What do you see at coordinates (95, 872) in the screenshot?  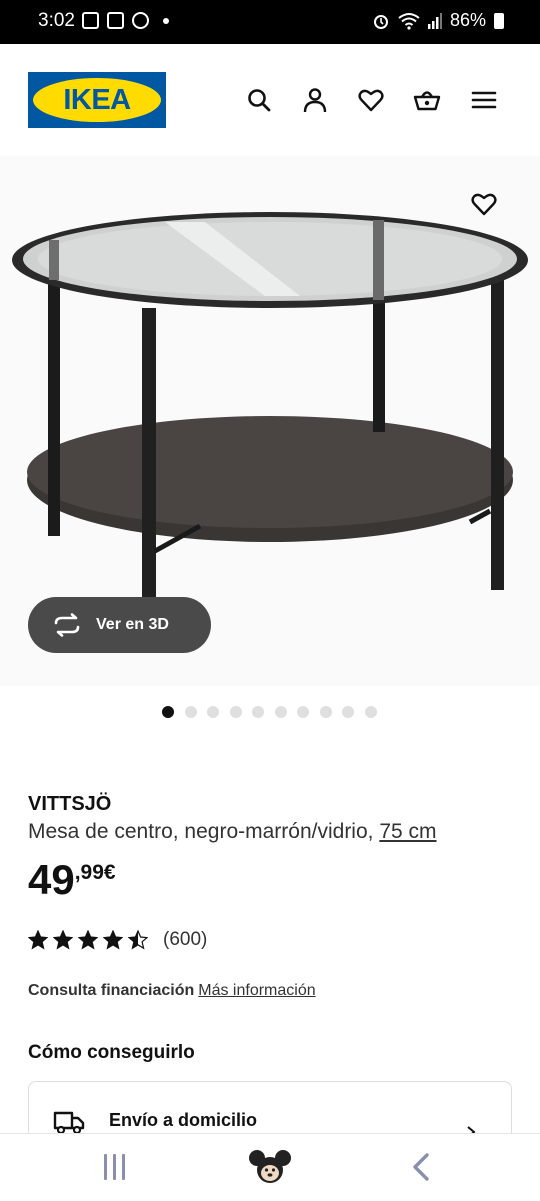 I see `price-decimal: ,99€` at bounding box center [95, 872].